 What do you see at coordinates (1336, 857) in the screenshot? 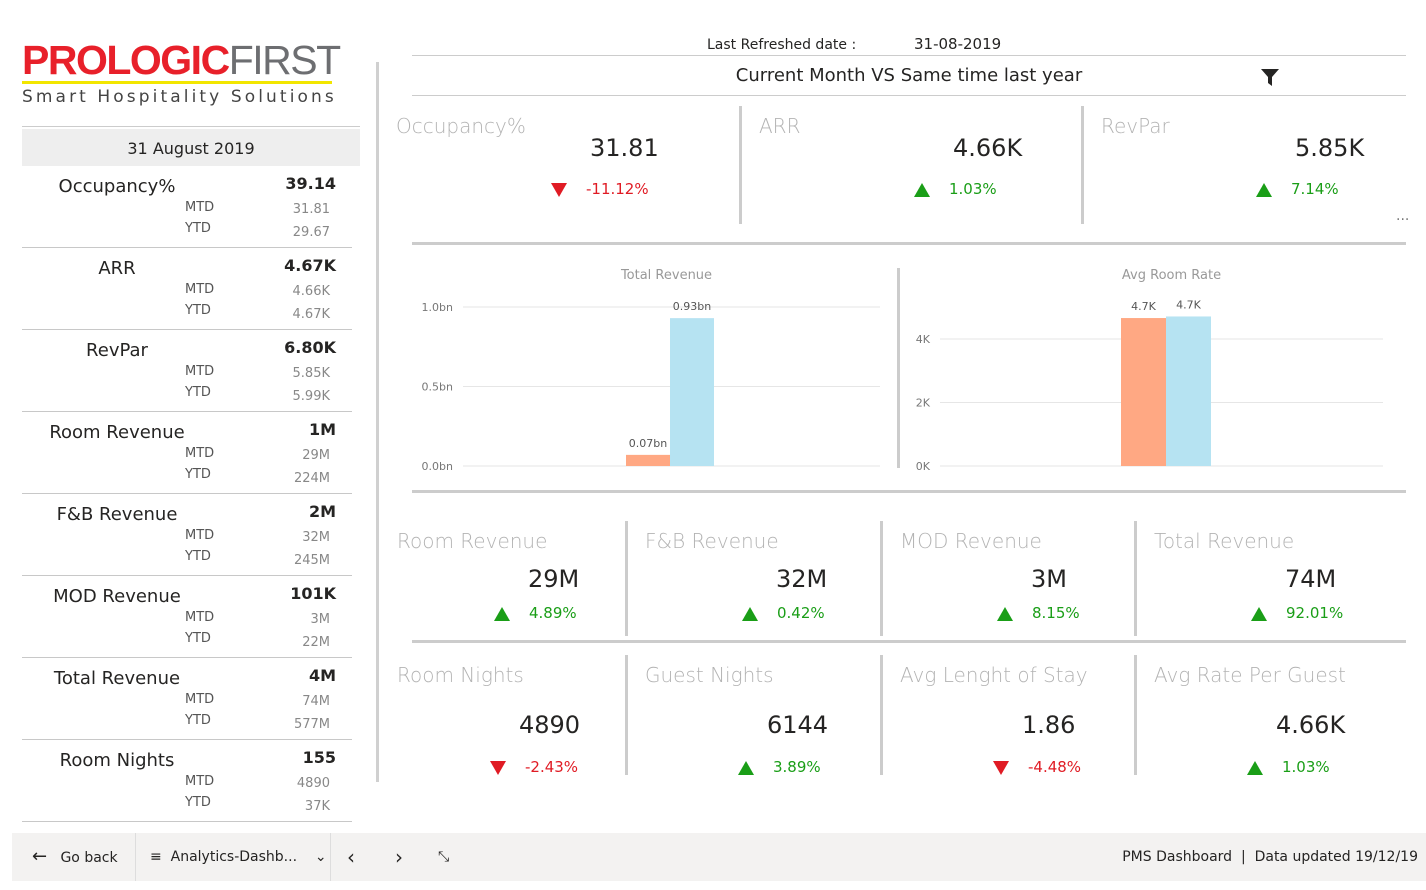
I see `data-updated: Data updated 19/12/19` at bounding box center [1336, 857].